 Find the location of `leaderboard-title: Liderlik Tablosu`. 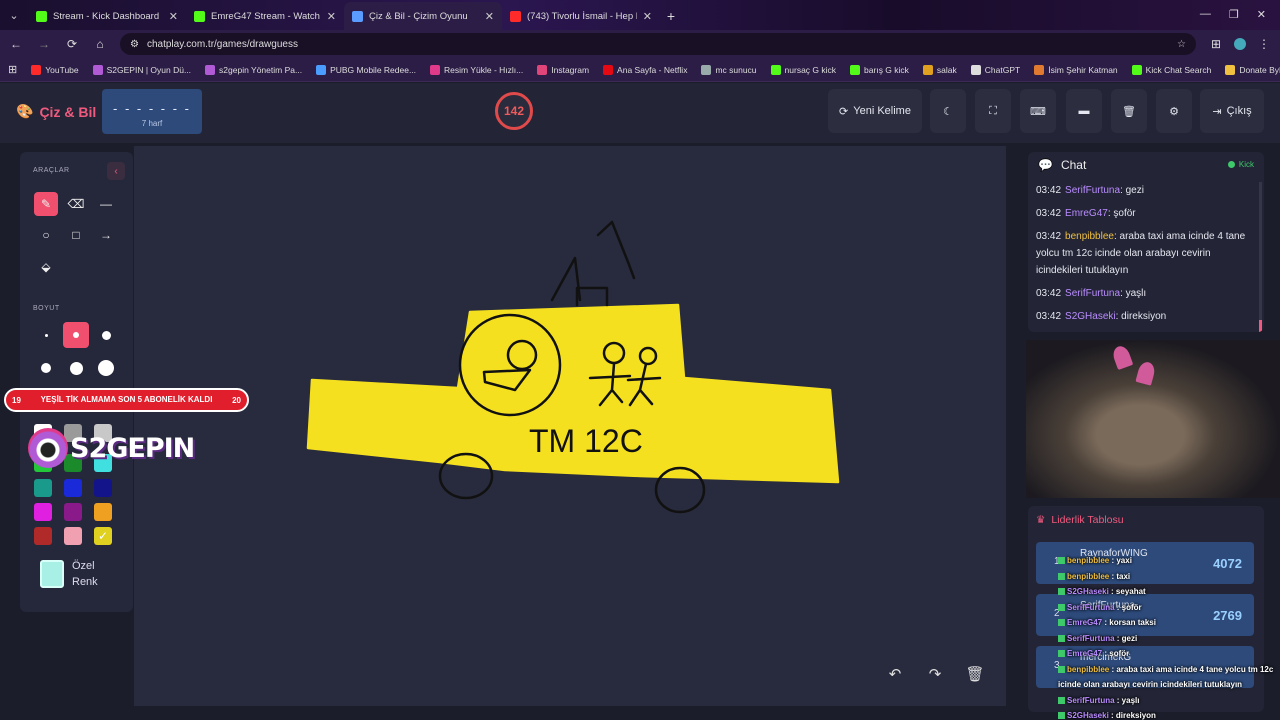

leaderboard-title: Liderlik Tablosu is located at coordinates (1087, 520).